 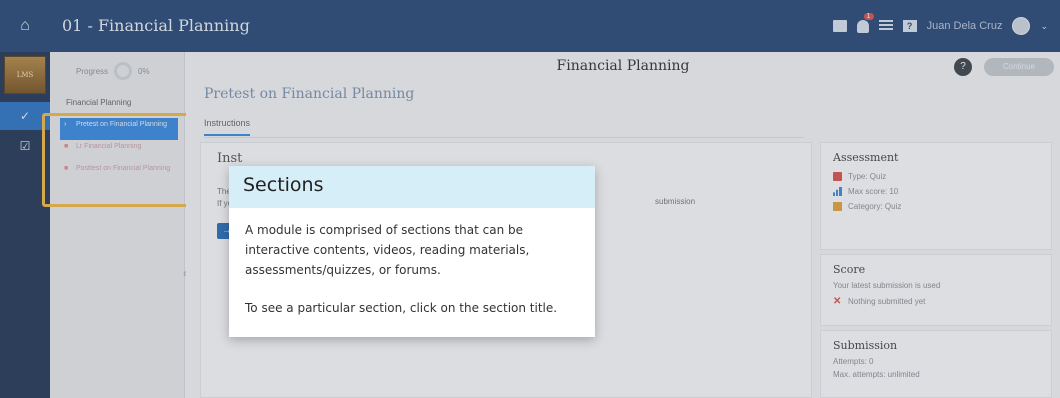 I want to click on quiz-icon, so click(x=837, y=176).